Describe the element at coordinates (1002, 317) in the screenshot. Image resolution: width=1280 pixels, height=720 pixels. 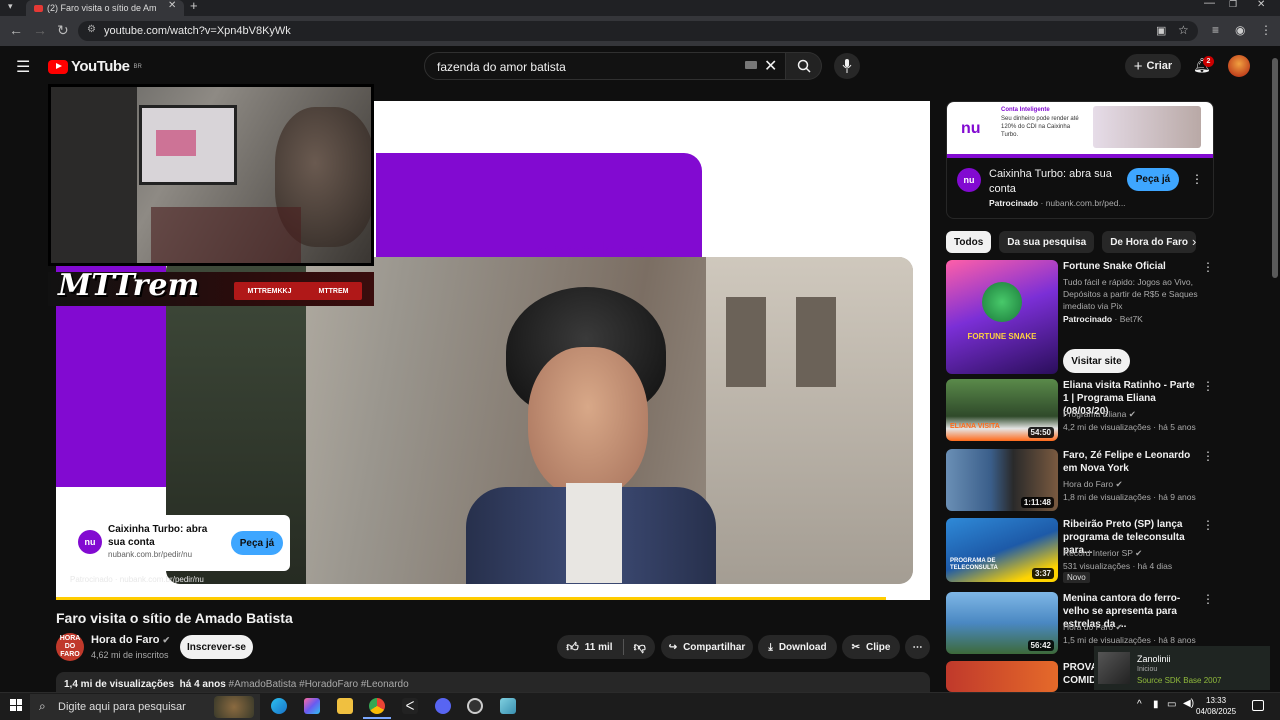
I see `promo-thumbnail: FORTUNE SNAKE` at that location.